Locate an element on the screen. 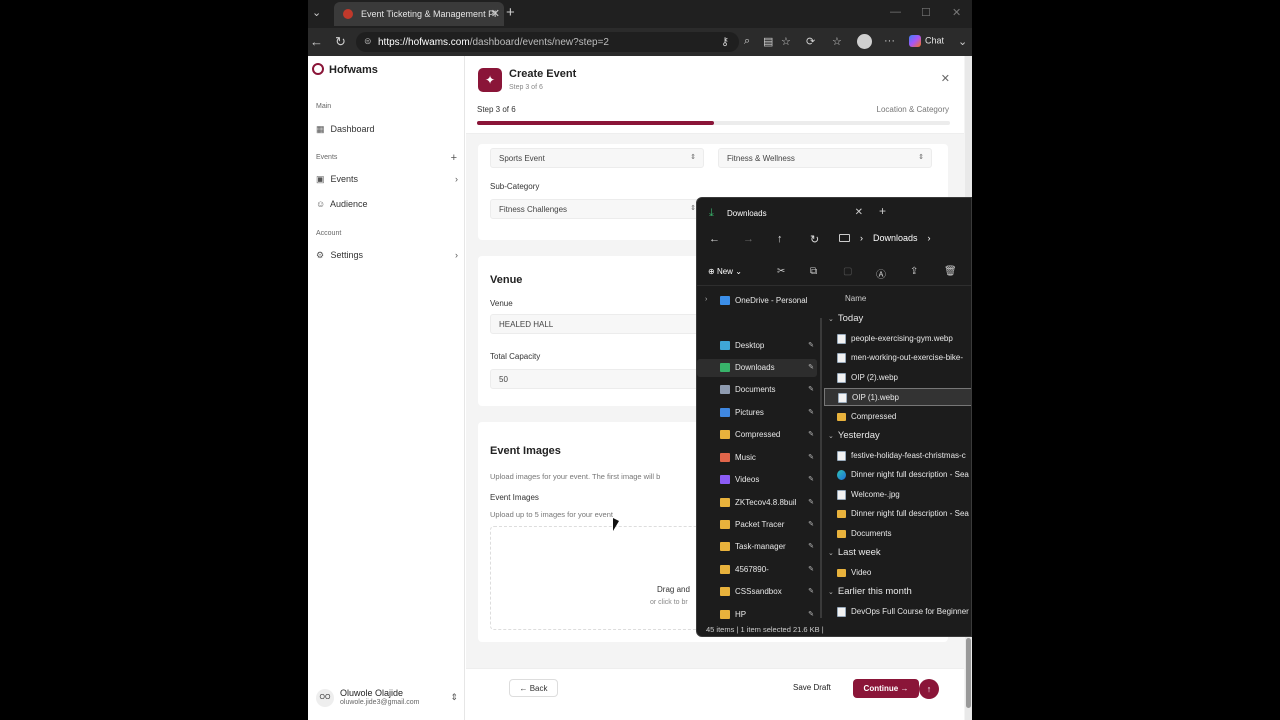 The width and height of the screenshot is (1280, 720). folder-row: Dinner night full description - Sea is located at coordinates (897, 514).